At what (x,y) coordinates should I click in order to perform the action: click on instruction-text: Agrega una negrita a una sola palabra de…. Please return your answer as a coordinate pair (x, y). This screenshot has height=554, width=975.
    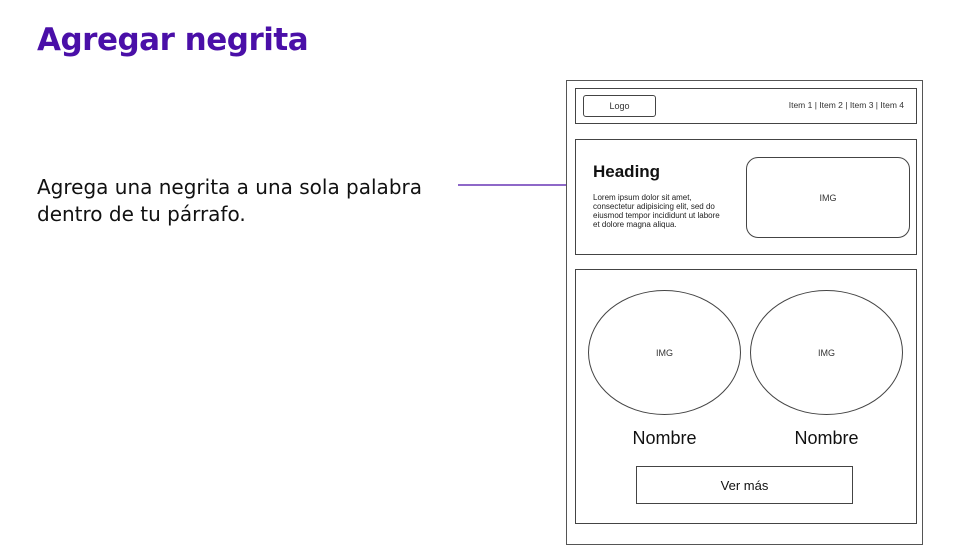
    Looking at the image, I should click on (229, 200).